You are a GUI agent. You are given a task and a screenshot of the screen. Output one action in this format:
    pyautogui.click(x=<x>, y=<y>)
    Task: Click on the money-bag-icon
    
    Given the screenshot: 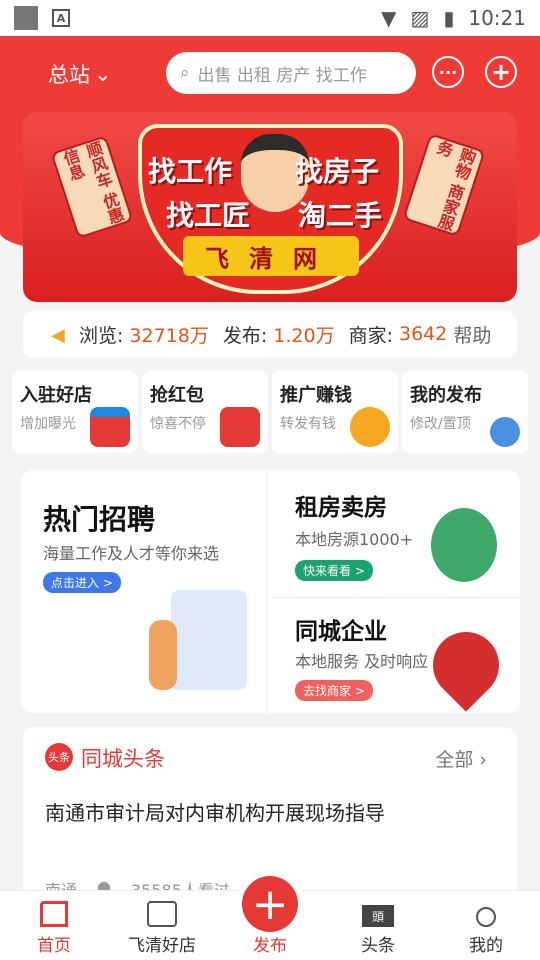 What is the action you would take?
    pyautogui.click(x=370, y=427)
    